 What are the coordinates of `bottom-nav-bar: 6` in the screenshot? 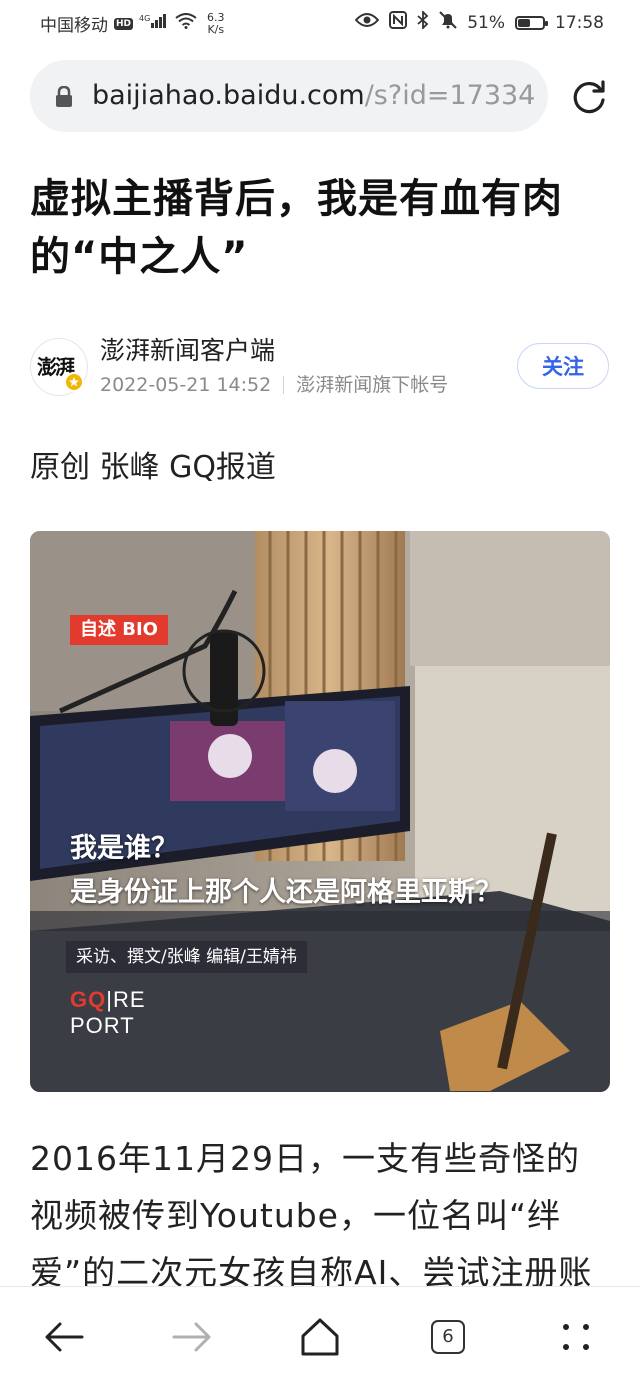 It's located at (320, 1336).